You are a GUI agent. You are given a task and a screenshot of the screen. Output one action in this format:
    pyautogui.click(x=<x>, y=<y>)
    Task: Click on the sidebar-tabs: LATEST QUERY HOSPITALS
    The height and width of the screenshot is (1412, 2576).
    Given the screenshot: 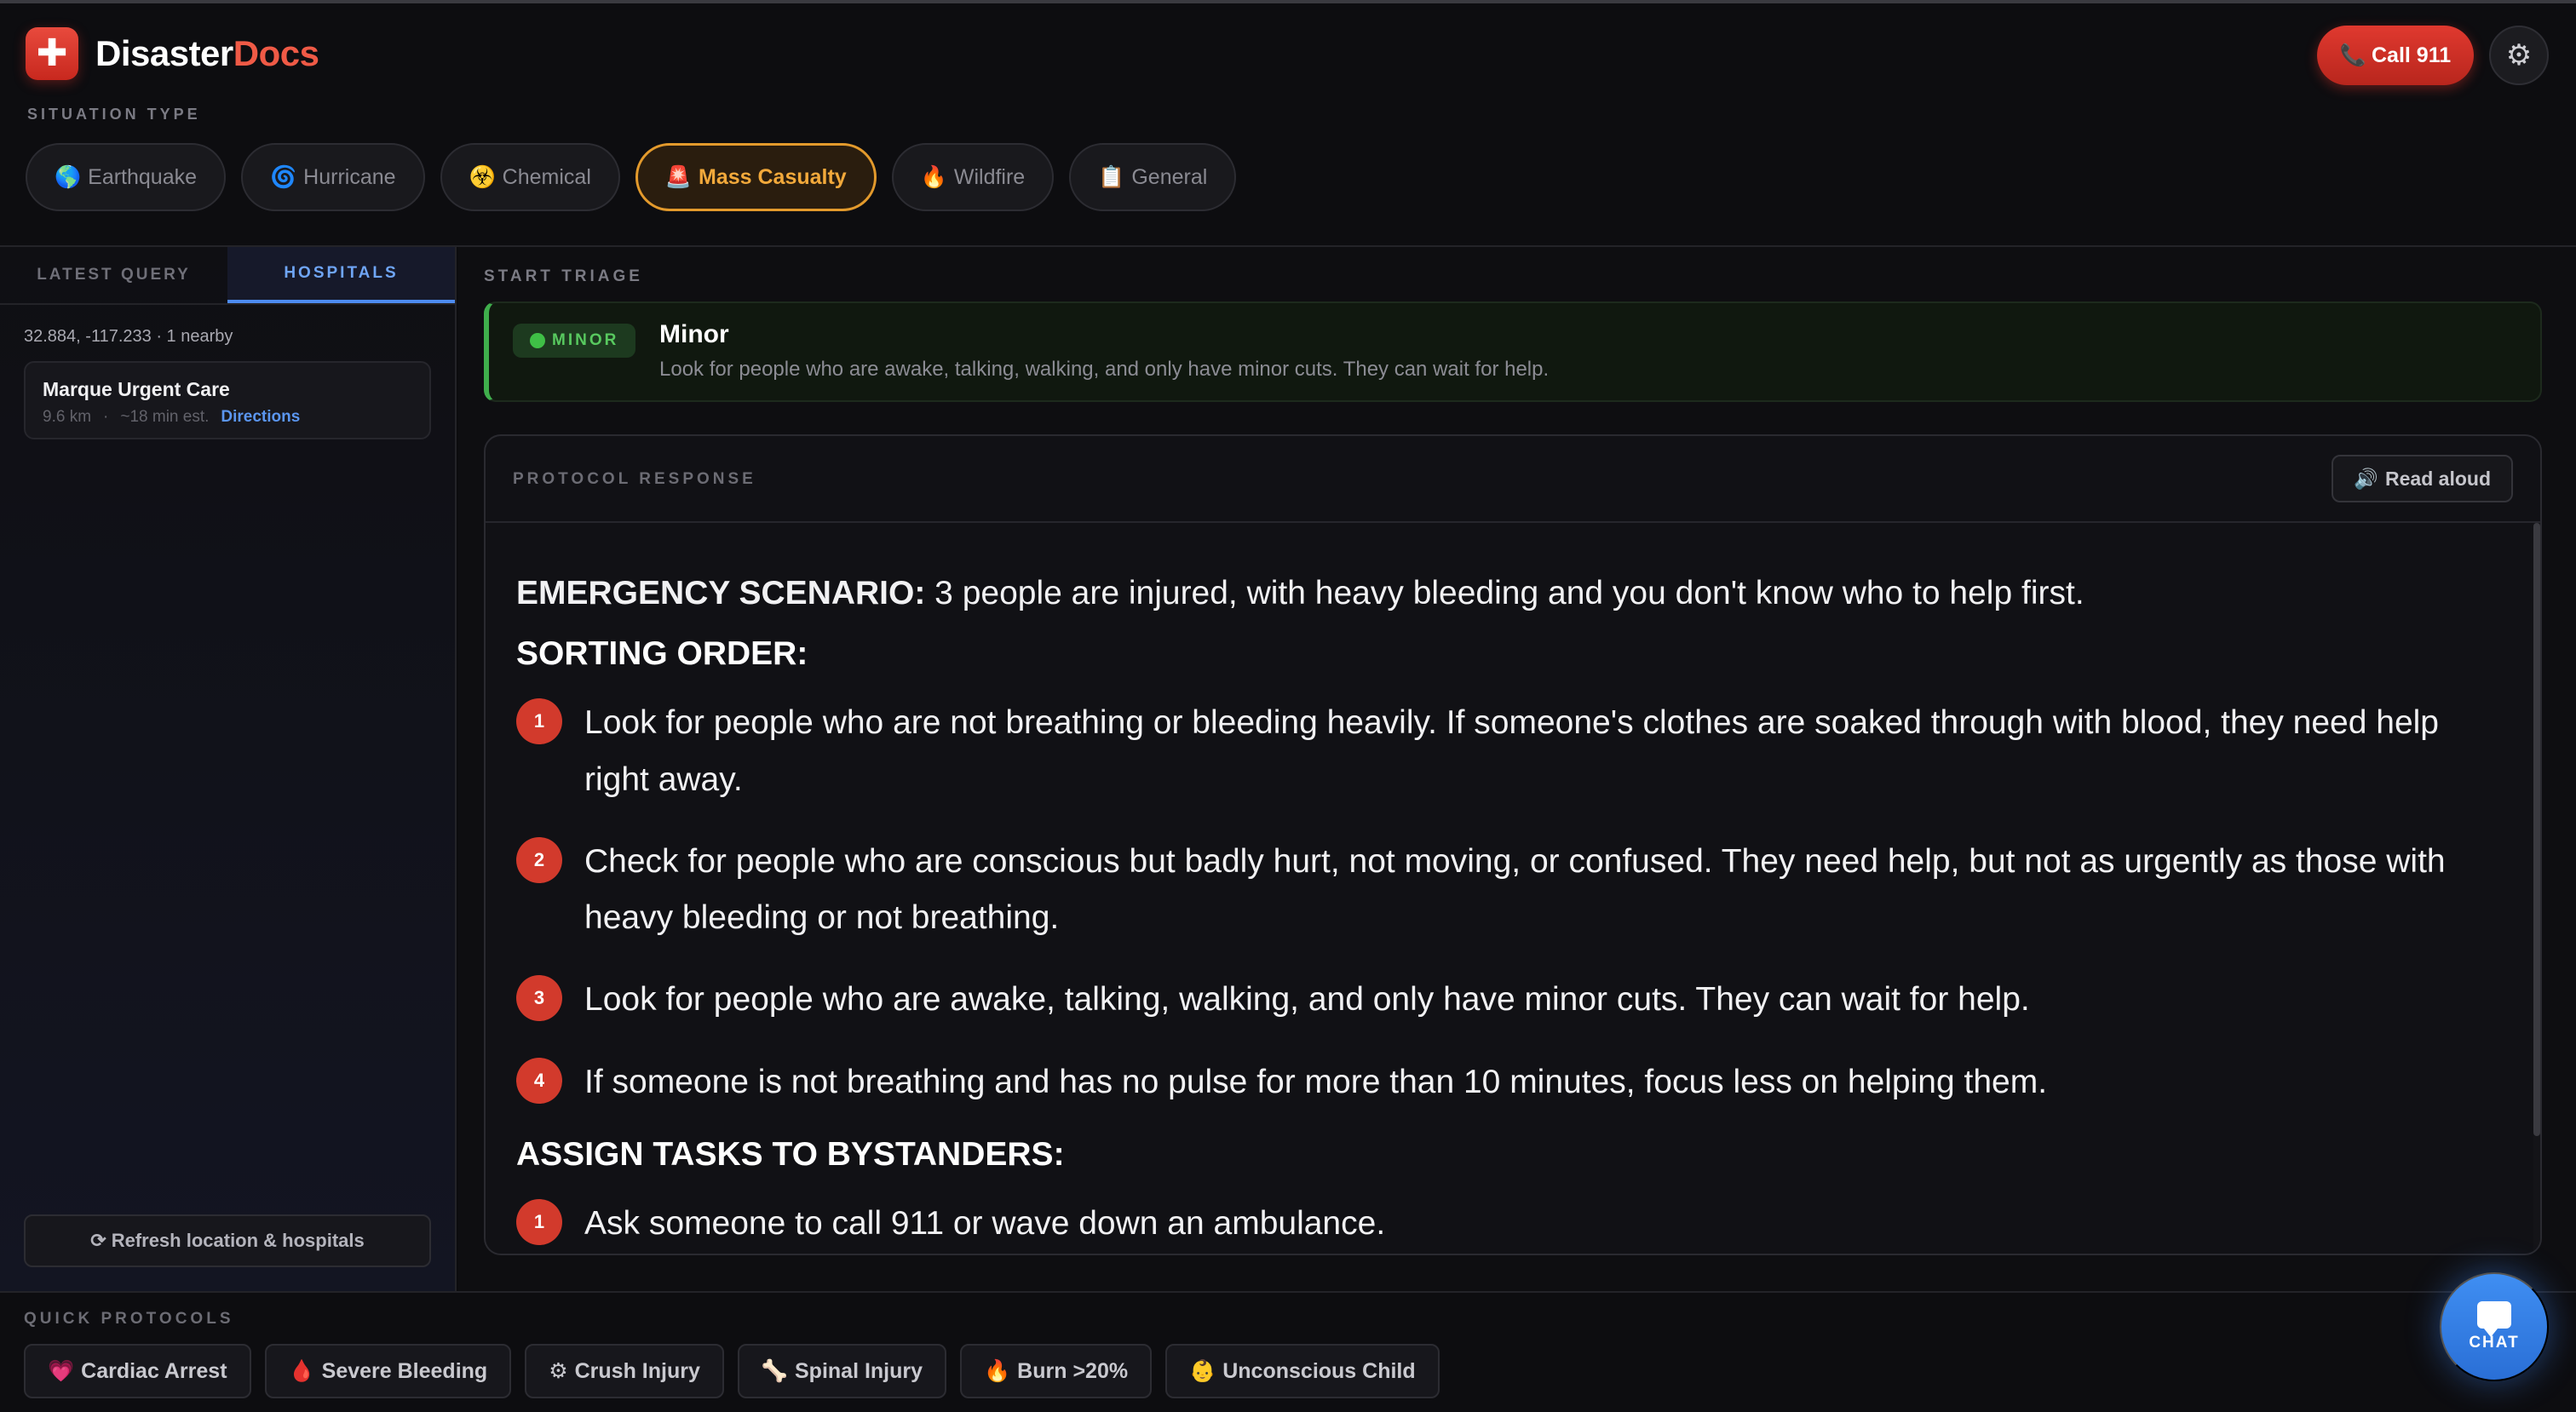 What is the action you would take?
    pyautogui.click(x=228, y=276)
    